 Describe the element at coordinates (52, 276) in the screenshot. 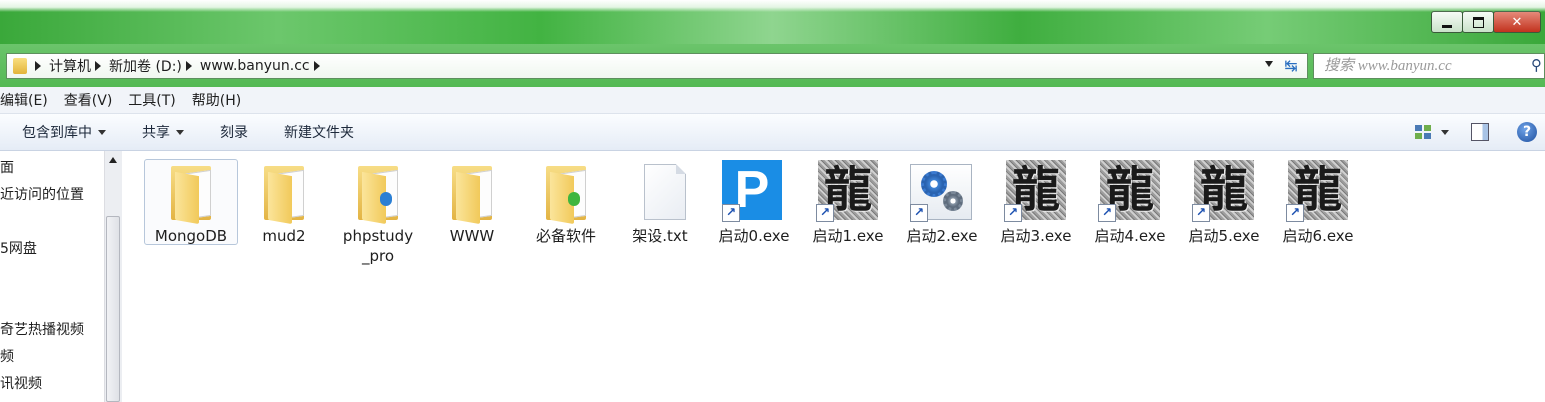

I see `navigation-pane: 面 近访问的位置 5网盘 奇艺热播视频 频 讯视频` at that location.